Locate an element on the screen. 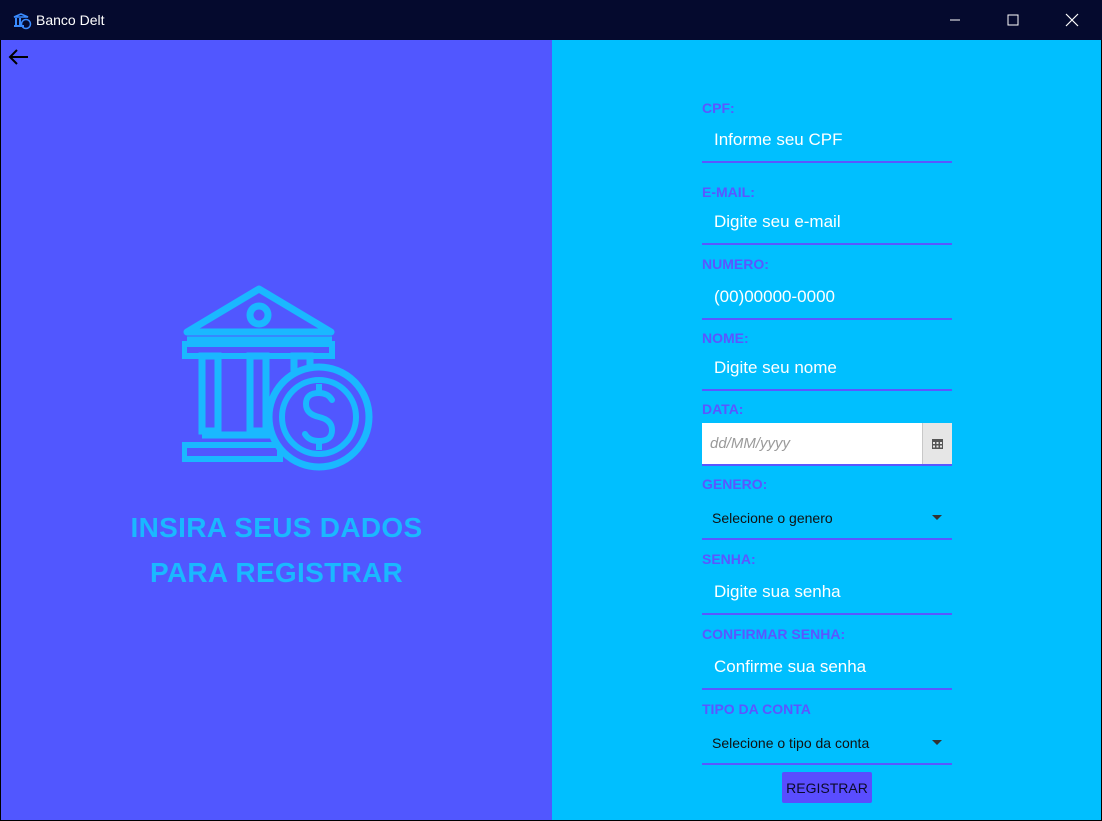 This screenshot has width=1102, height=821. window-title: Banco Delt is located at coordinates (70, 20).